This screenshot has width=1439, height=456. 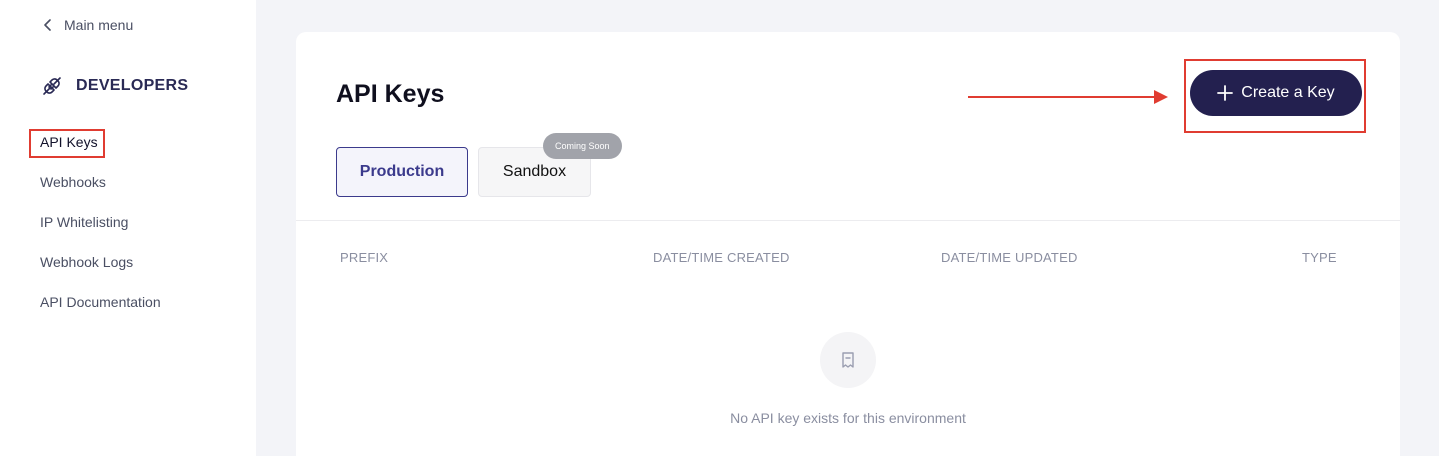 What do you see at coordinates (1009, 257) in the screenshot?
I see `column-header-updated: DATE/TIME UPDATED` at bounding box center [1009, 257].